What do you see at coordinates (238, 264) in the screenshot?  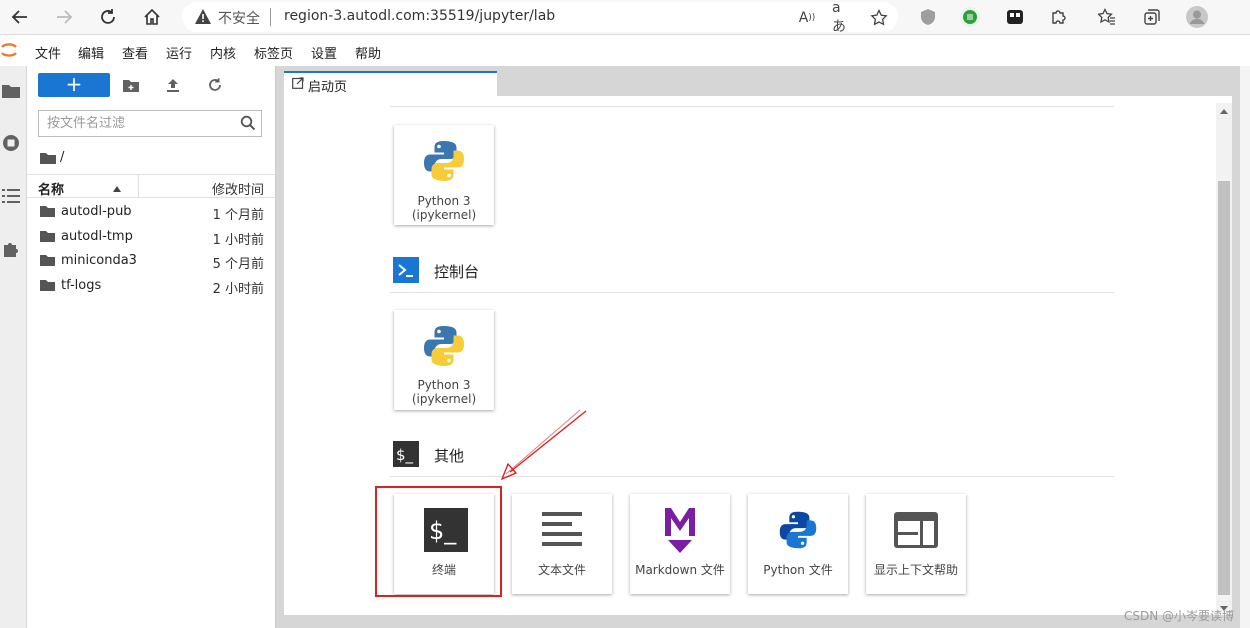 I see `file-modified: 5 个月前` at bounding box center [238, 264].